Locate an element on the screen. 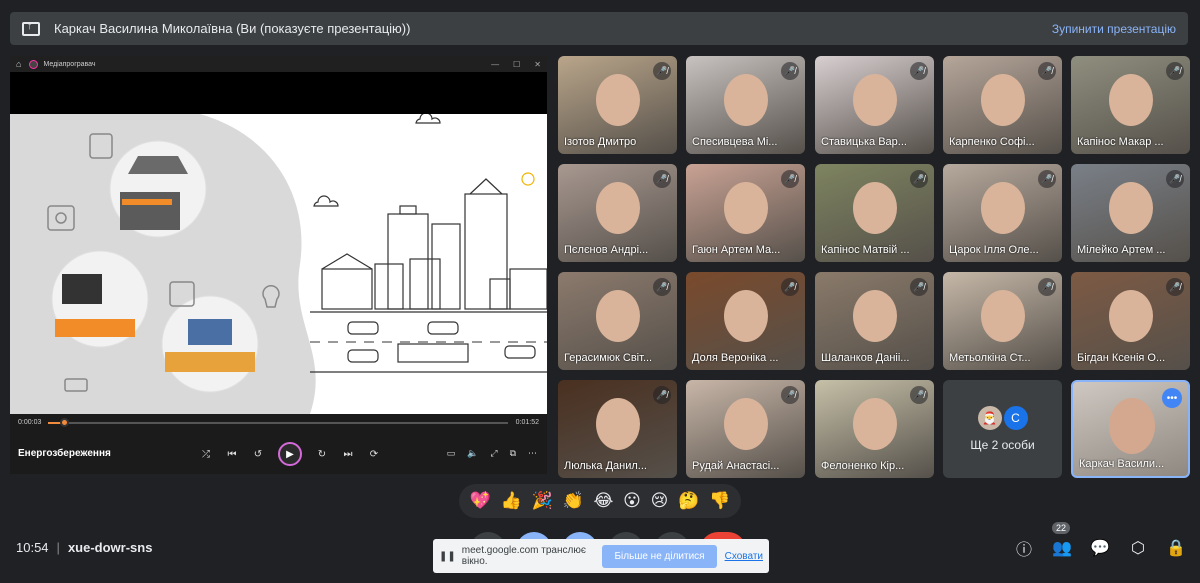 This screenshot has height=583, width=1200. previous-icon: ⏮ is located at coordinates (232, 454).